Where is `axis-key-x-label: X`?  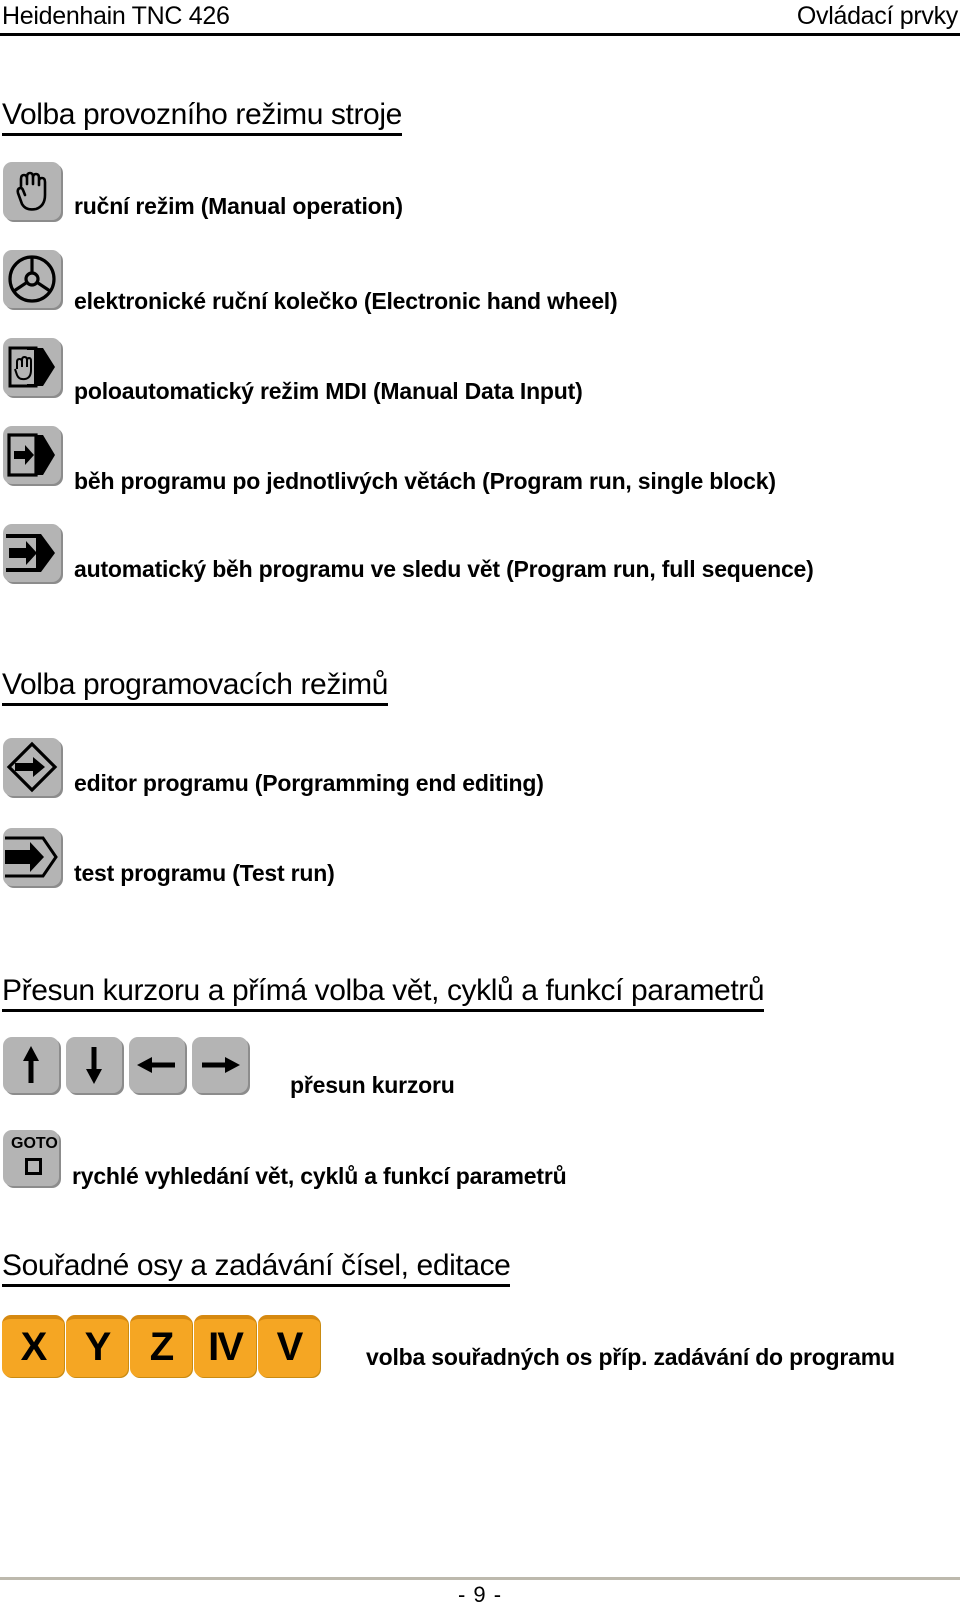
axis-key-x-label: X is located at coordinates (34, 1347).